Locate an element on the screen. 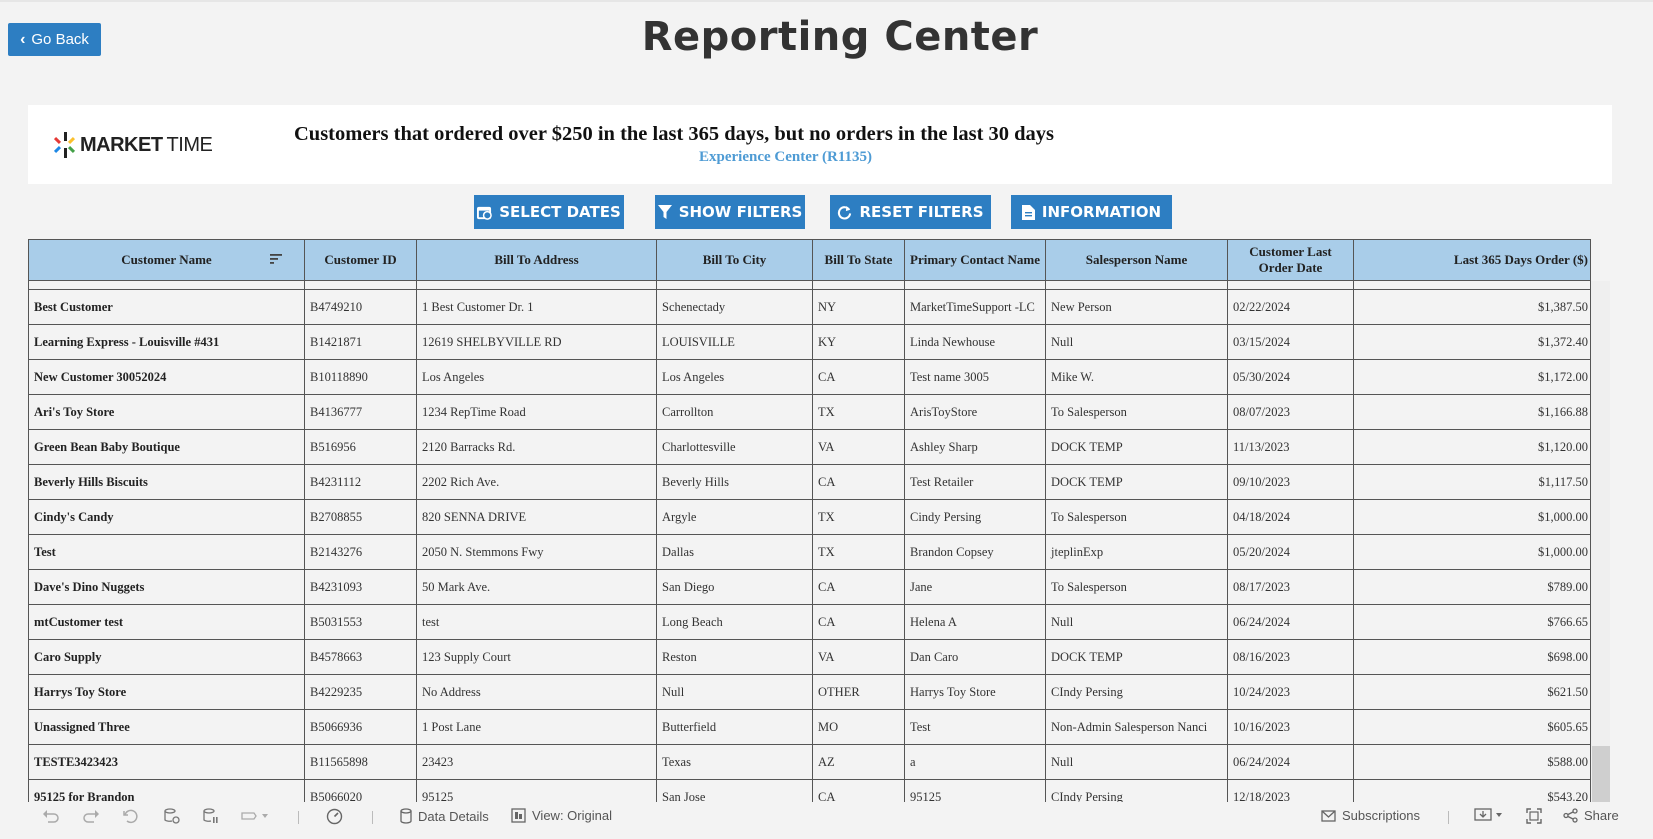 The image size is (1653, 839). cell-customer-id: B4231093 is located at coordinates (360, 587).